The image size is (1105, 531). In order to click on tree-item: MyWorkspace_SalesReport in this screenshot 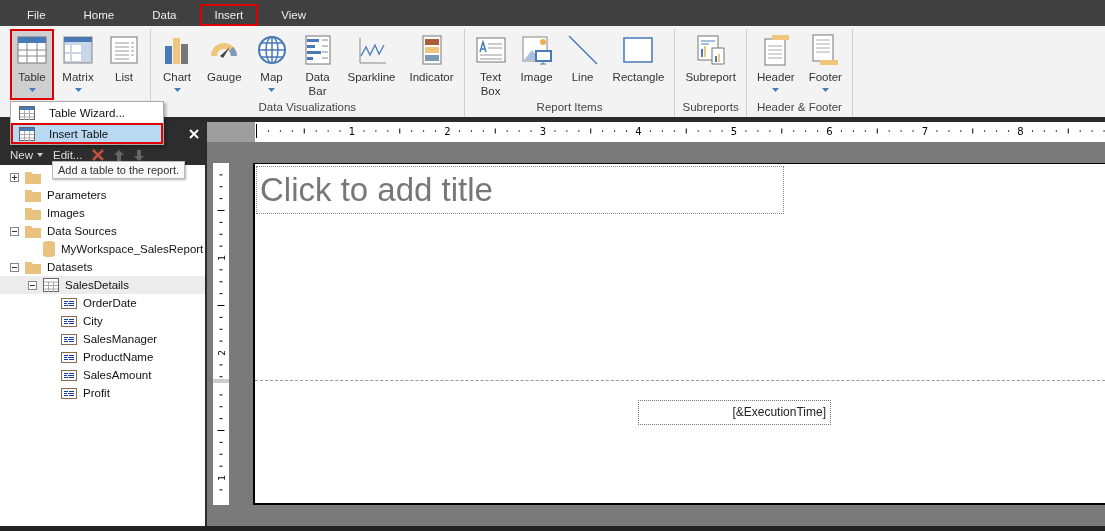, I will do `click(104, 249)`.